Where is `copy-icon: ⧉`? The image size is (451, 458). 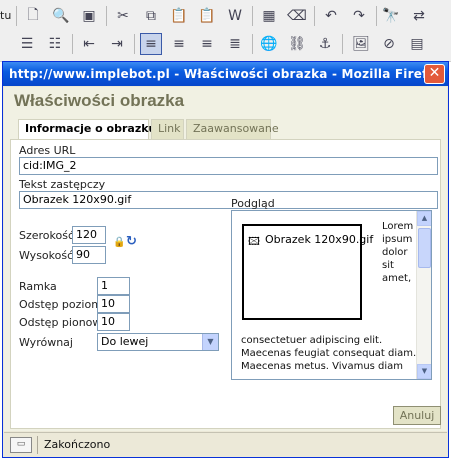 copy-icon: ⧉ is located at coordinates (151, 16).